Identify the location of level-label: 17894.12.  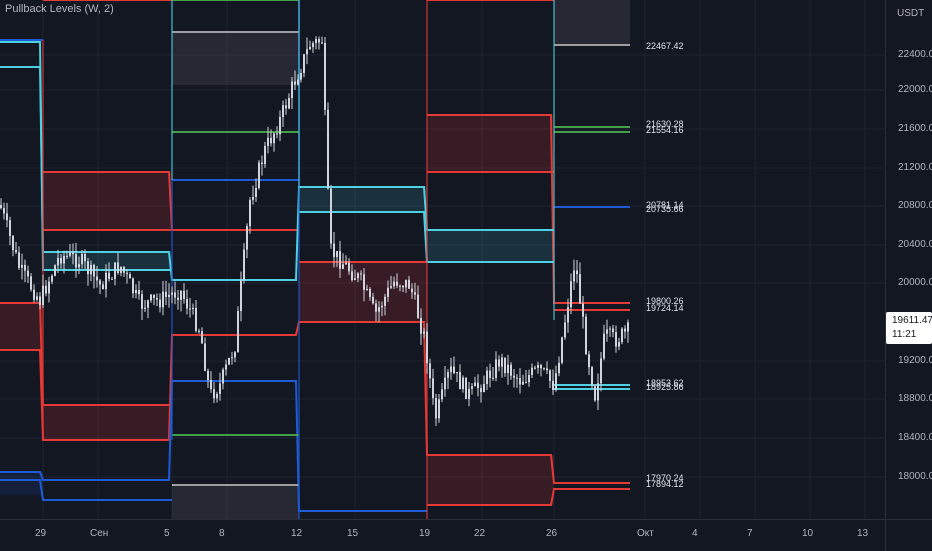
(665, 484).